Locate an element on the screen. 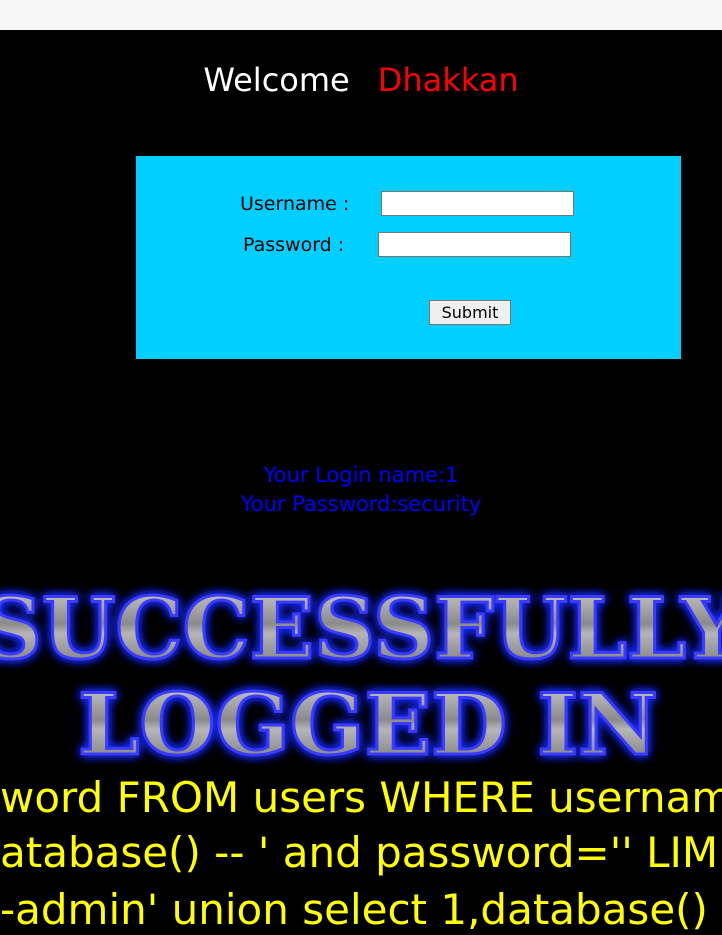 This screenshot has width=722, height=935. banner-line-1: SUCCESSFULLY is located at coordinates (361, 628).